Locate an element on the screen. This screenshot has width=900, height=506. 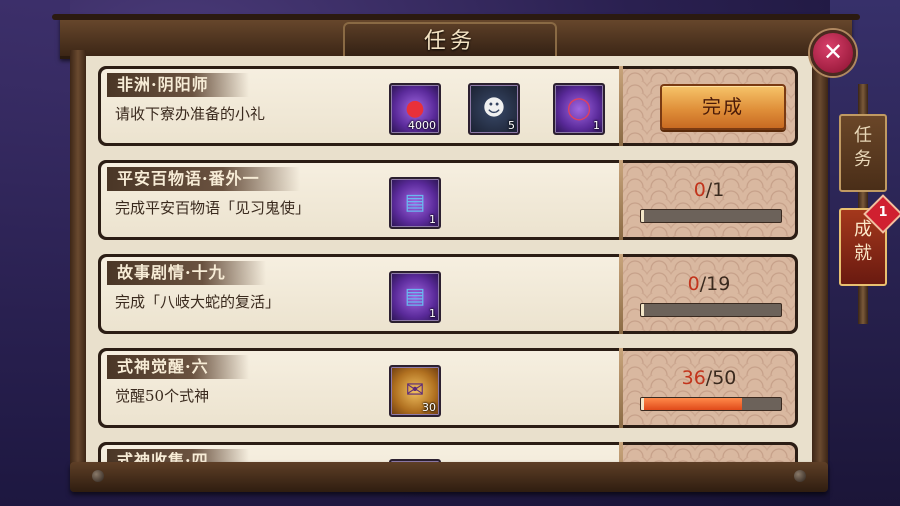
quest-action: 36/50 is located at coordinates (709, 388).